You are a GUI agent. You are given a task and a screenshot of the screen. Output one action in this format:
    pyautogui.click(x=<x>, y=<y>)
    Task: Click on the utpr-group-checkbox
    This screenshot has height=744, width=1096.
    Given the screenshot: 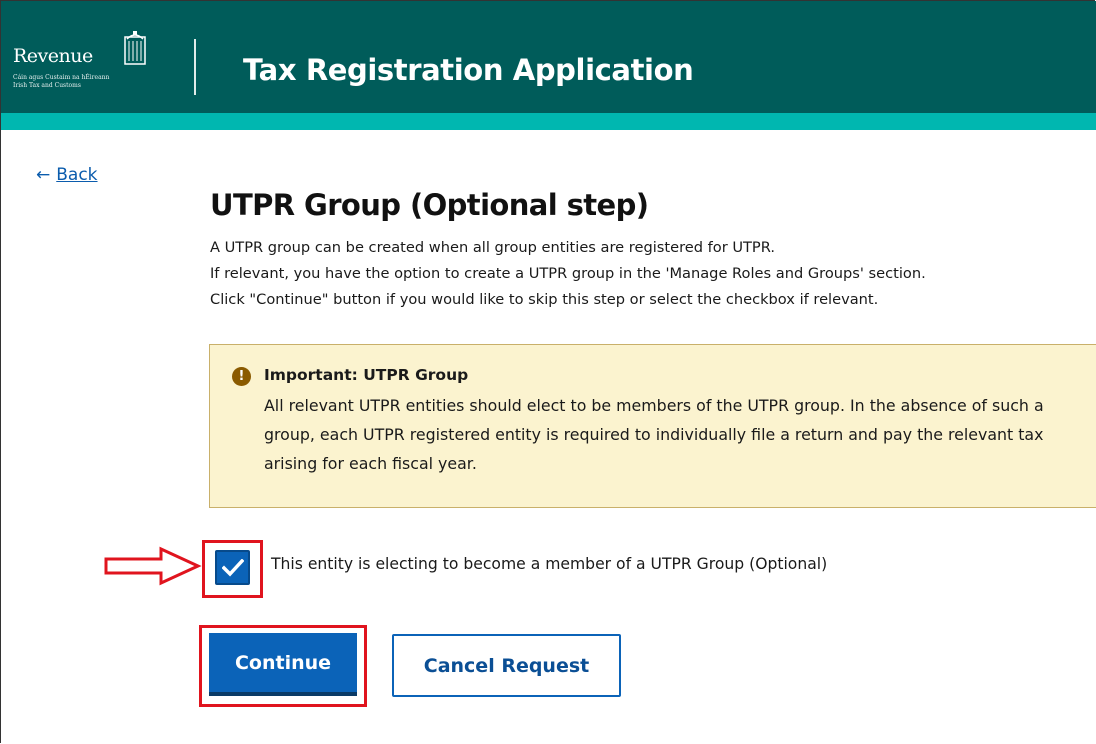 What is the action you would take?
    pyautogui.click(x=232, y=567)
    